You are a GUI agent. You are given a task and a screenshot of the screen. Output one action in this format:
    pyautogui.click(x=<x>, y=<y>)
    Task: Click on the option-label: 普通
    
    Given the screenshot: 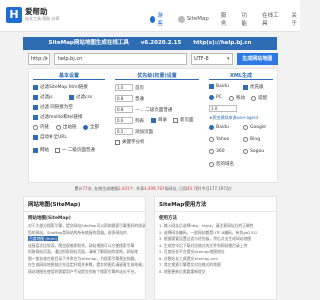 What is the action you would take?
    pyautogui.click(x=139, y=99)
    